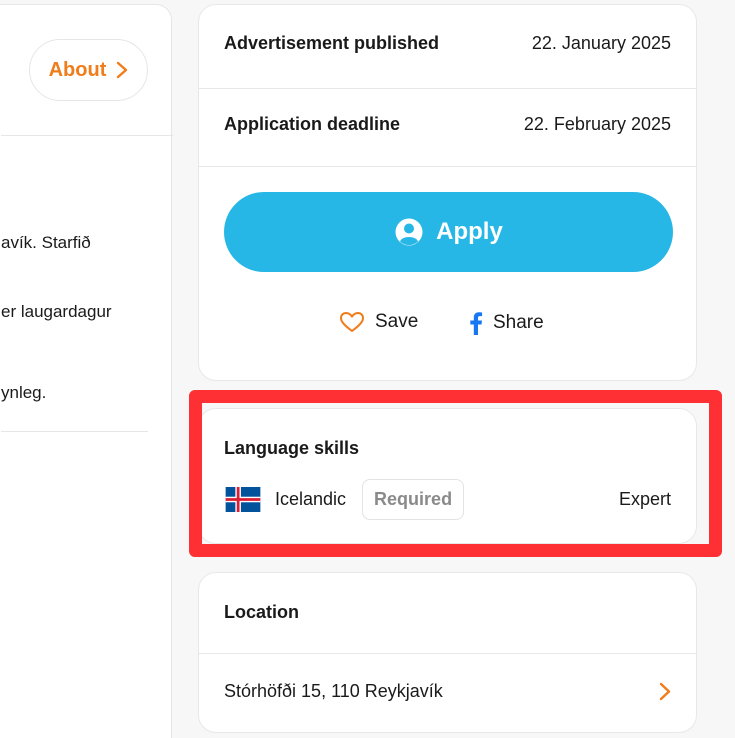 This screenshot has width=735, height=738. I want to click on description-line: ynleg., so click(24, 392).